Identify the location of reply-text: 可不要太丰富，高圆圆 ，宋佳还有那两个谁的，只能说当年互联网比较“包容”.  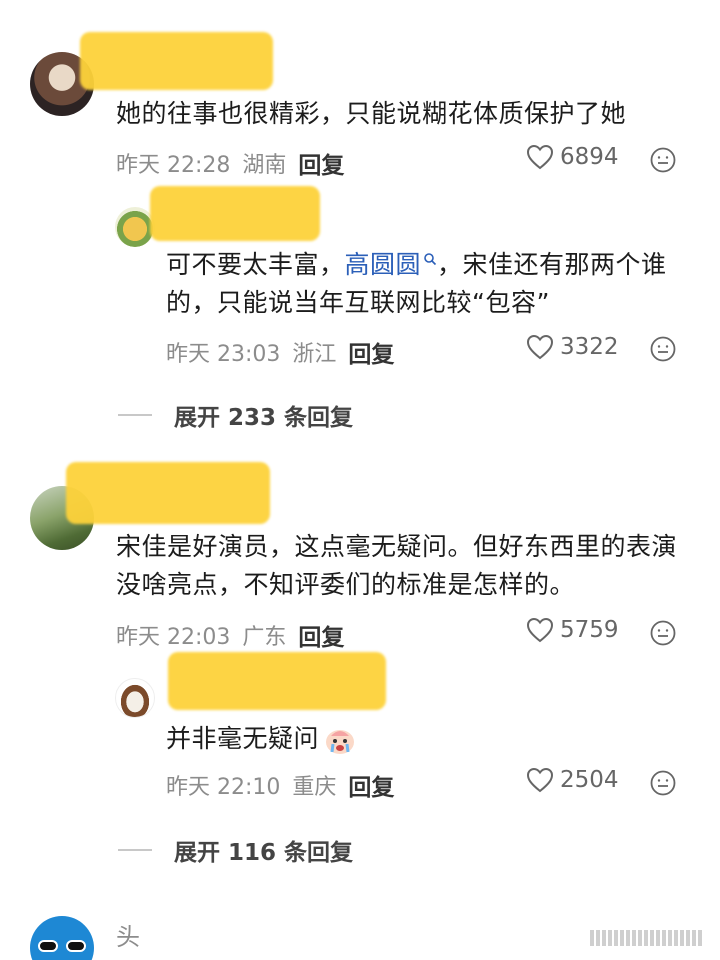
(426, 284).